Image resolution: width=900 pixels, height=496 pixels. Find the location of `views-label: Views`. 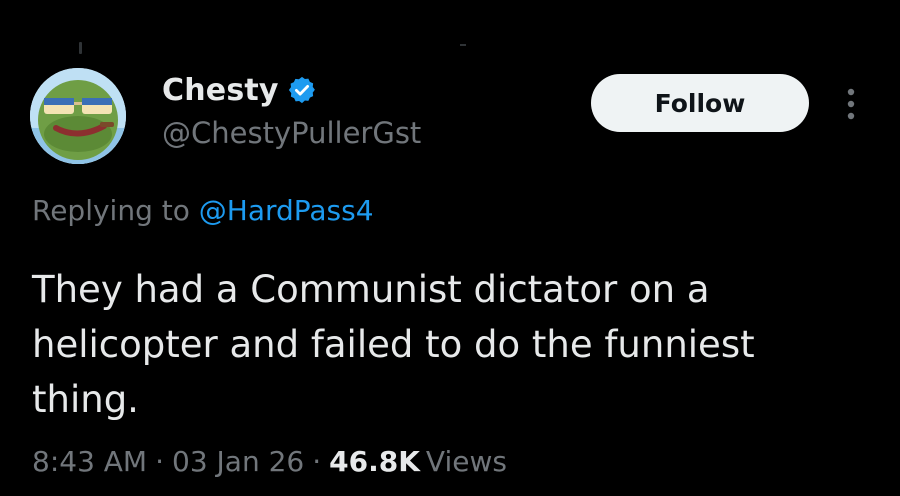

views-label: Views is located at coordinates (466, 461).